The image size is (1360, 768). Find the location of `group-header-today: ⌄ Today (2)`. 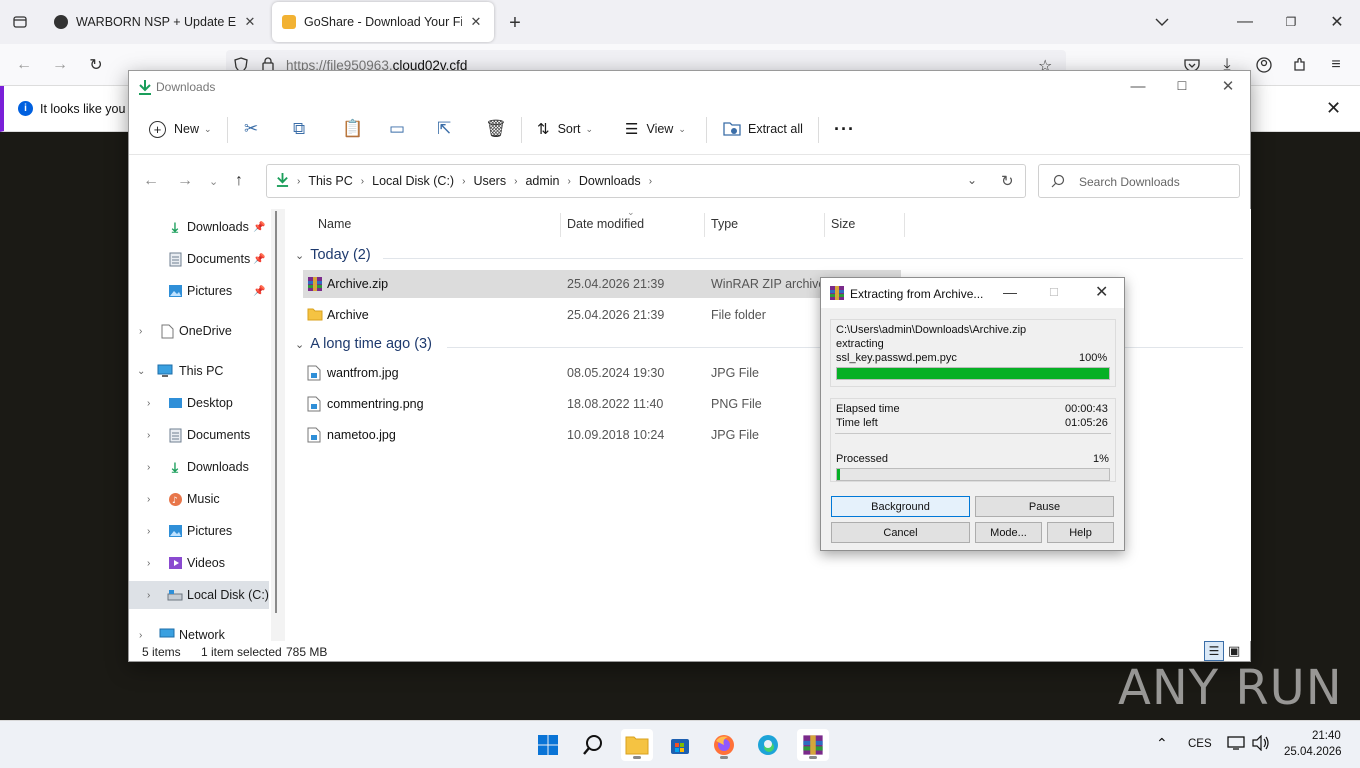

group-header-today: ⌄ Today (2) is located at coordinates (333, 255).